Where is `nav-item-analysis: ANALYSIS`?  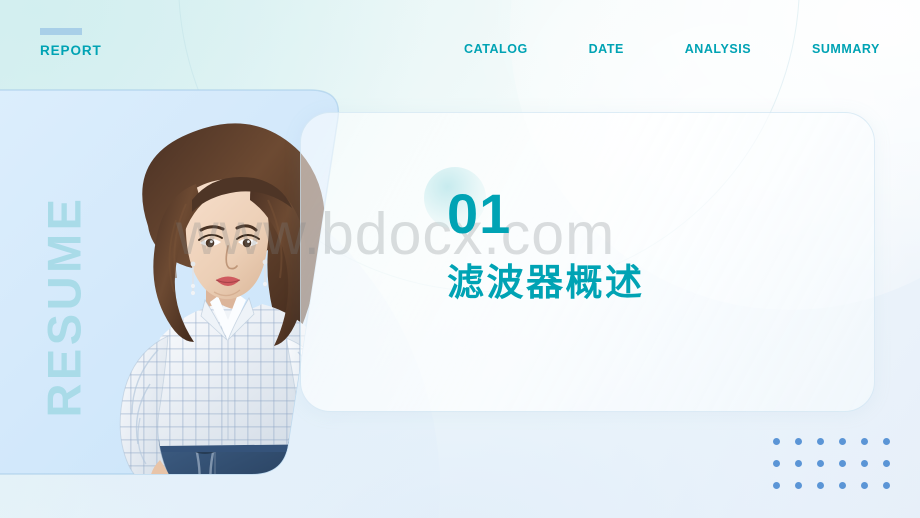 nav-item-analysis: ANALYSIS is located at coordinates (718, 49).